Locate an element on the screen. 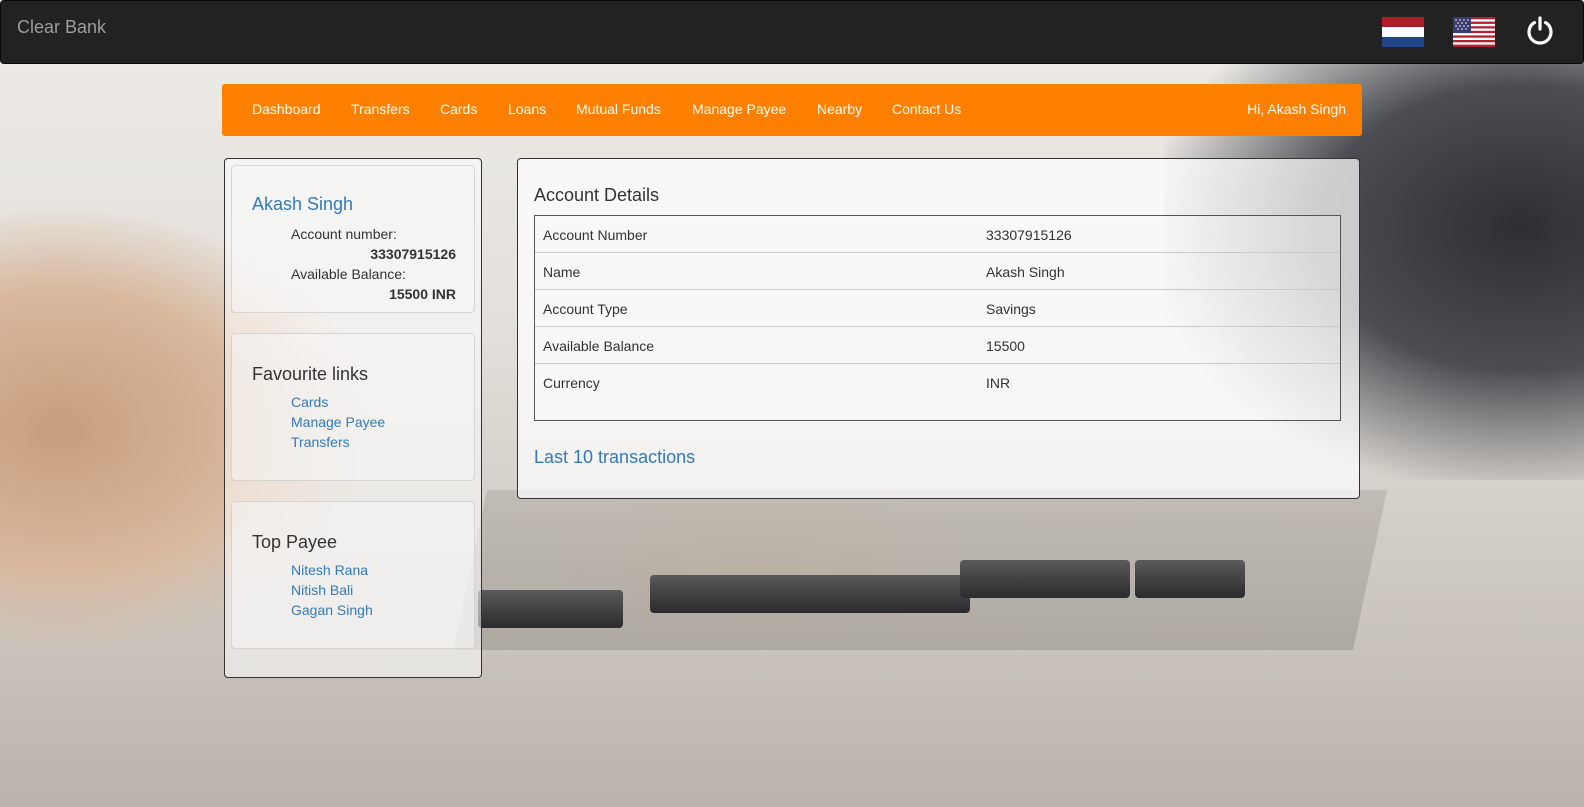 This screenshot has height=807, width=1584. account-details-title: Account Details is located at coordinates (597, 195).